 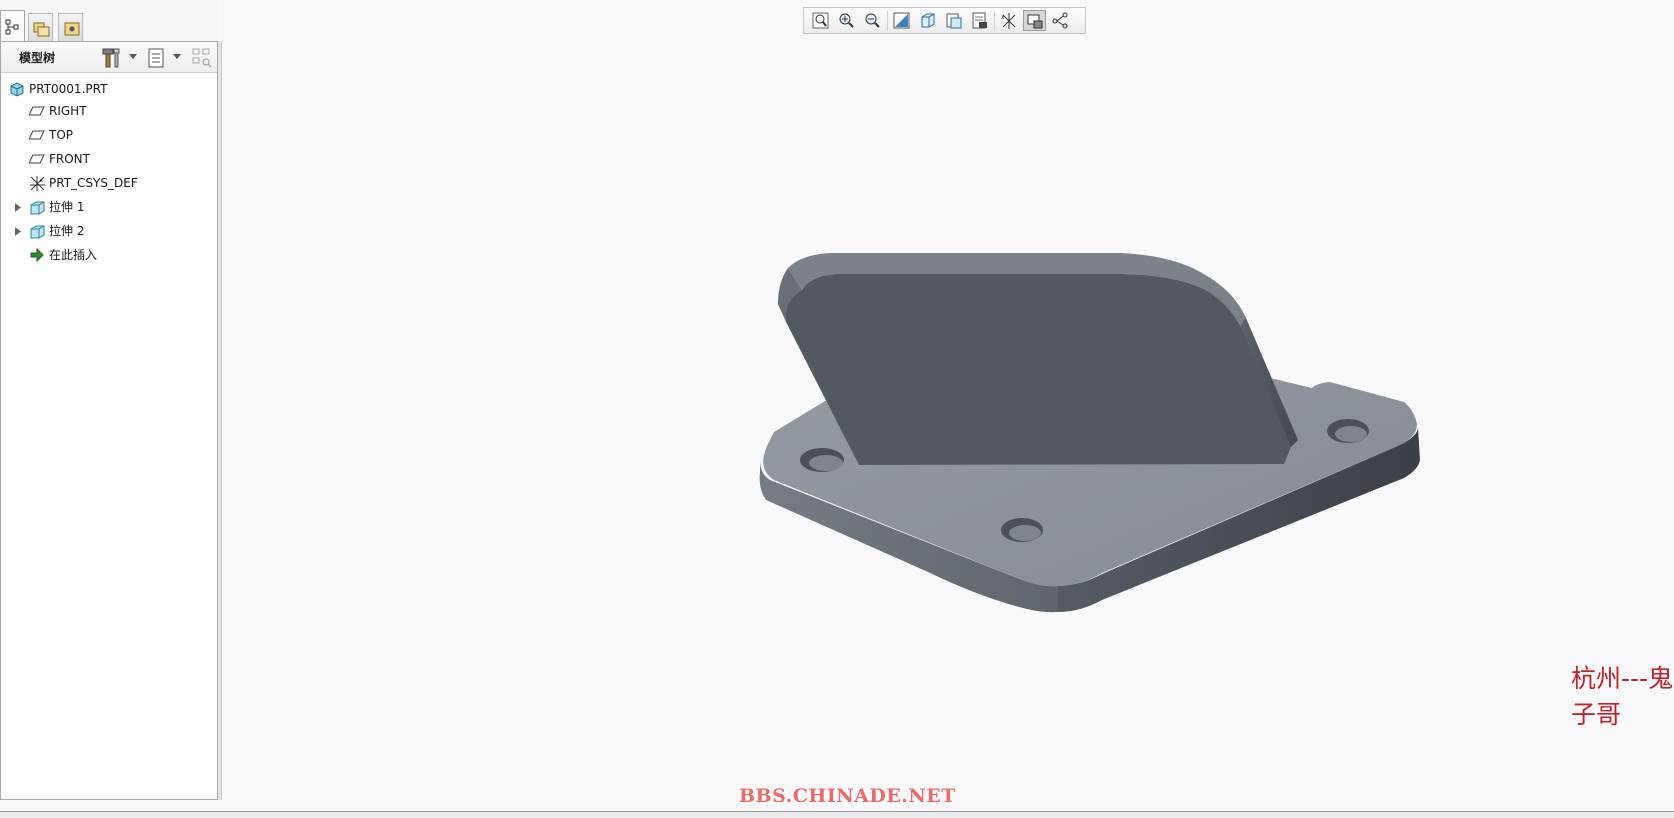 I want to click on zoom-out-button, so click(x=872, y=20).